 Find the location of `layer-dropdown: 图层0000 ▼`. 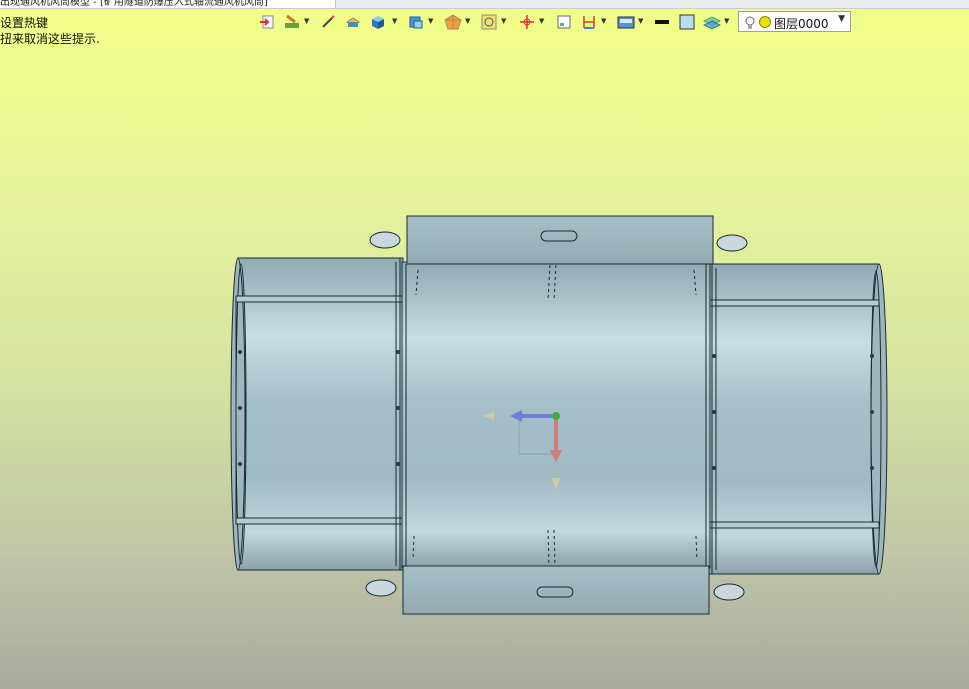

layer-dropdown: 图层0000 ▼ is located at coordinates (794, 21).